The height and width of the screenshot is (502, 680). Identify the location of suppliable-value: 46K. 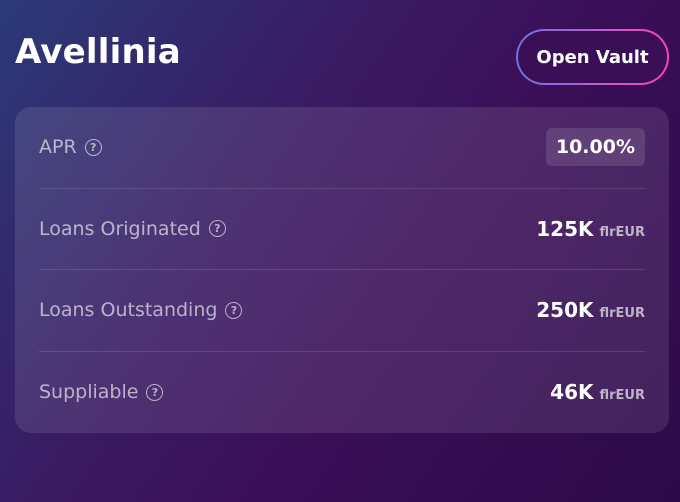
(572, 392).